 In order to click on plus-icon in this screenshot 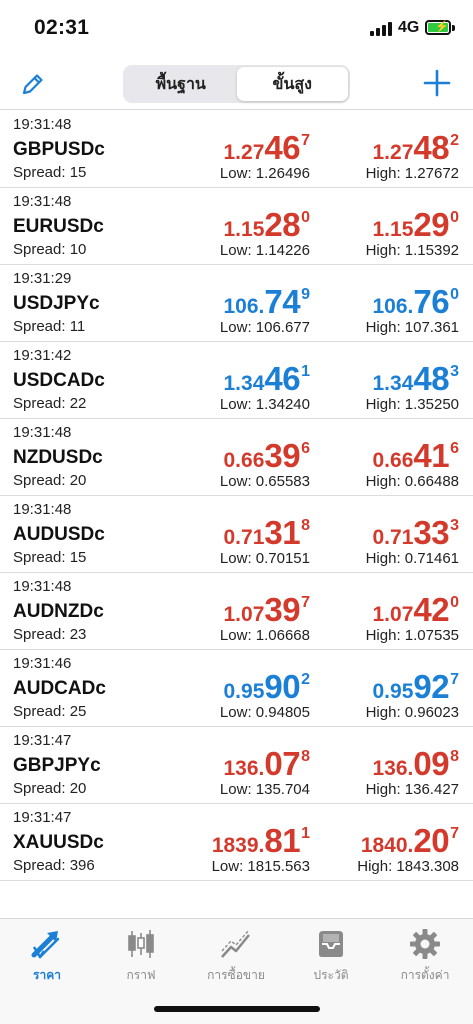, I will do `click(437, 83)`.